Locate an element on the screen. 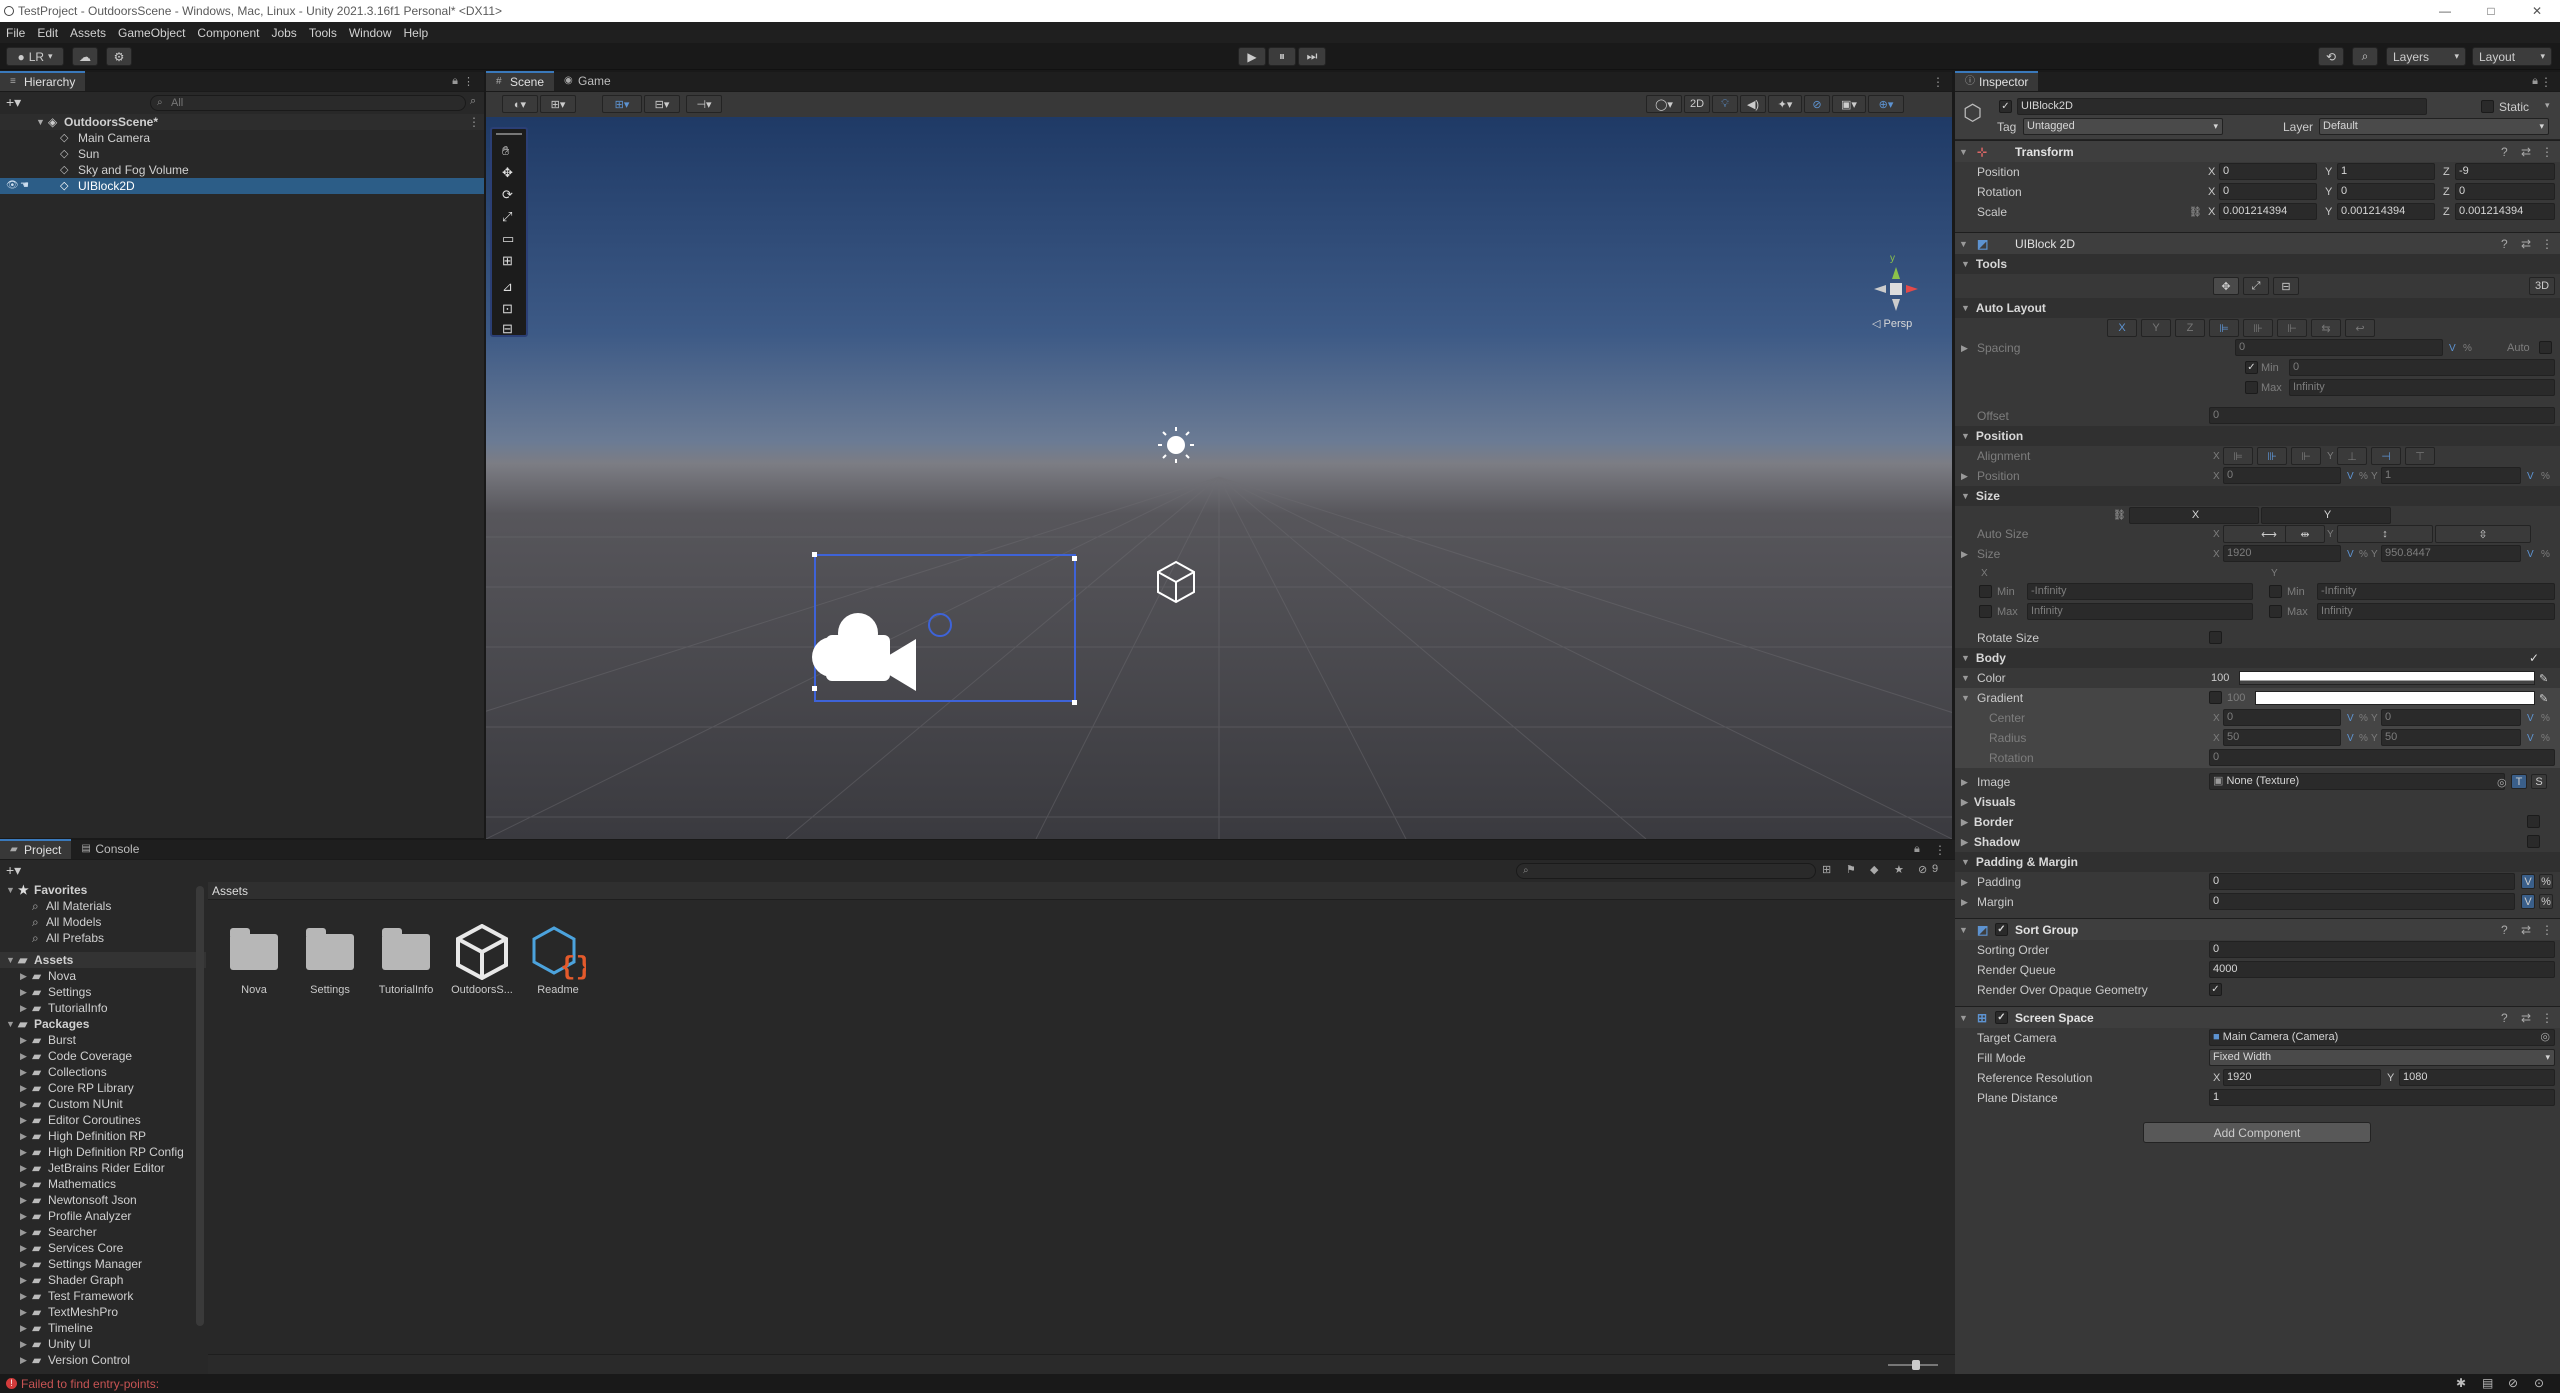 This screenshot has width=2560, height=1393. gizmos-icon: ⊕▾ is located at coordinates (1886, 104).